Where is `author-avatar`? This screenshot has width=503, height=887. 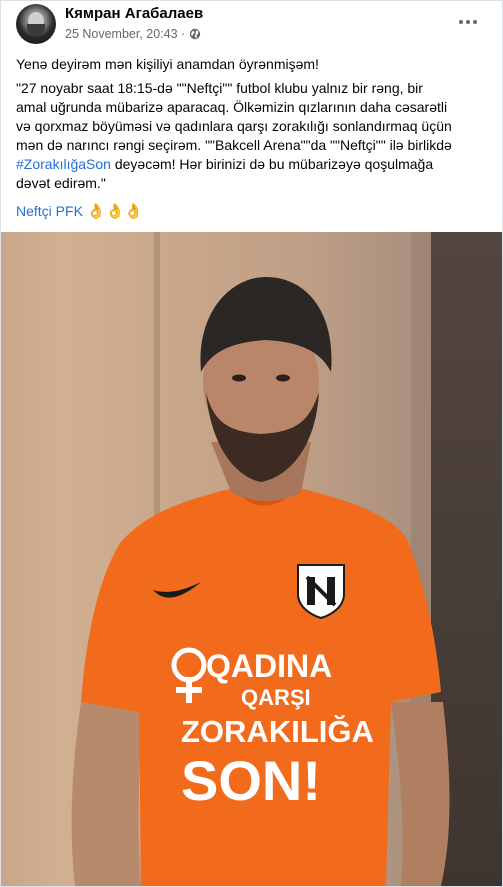
author-avatar is located at coordinates (36, 24).